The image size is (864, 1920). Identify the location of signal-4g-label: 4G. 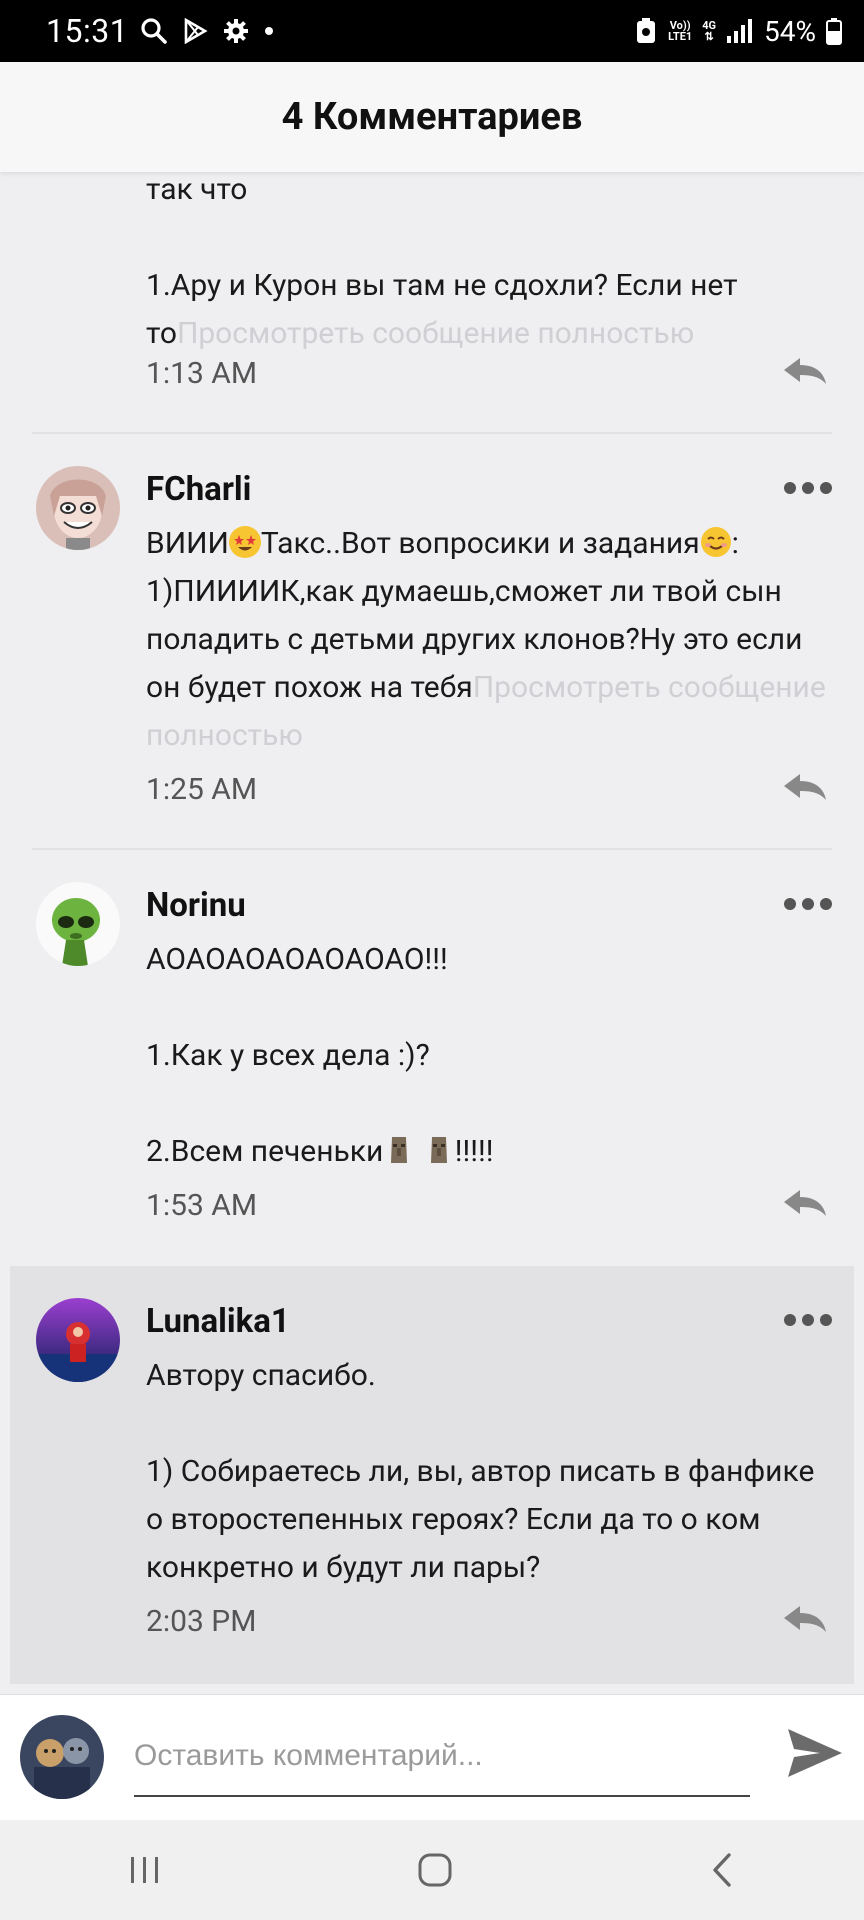
(709, 25).